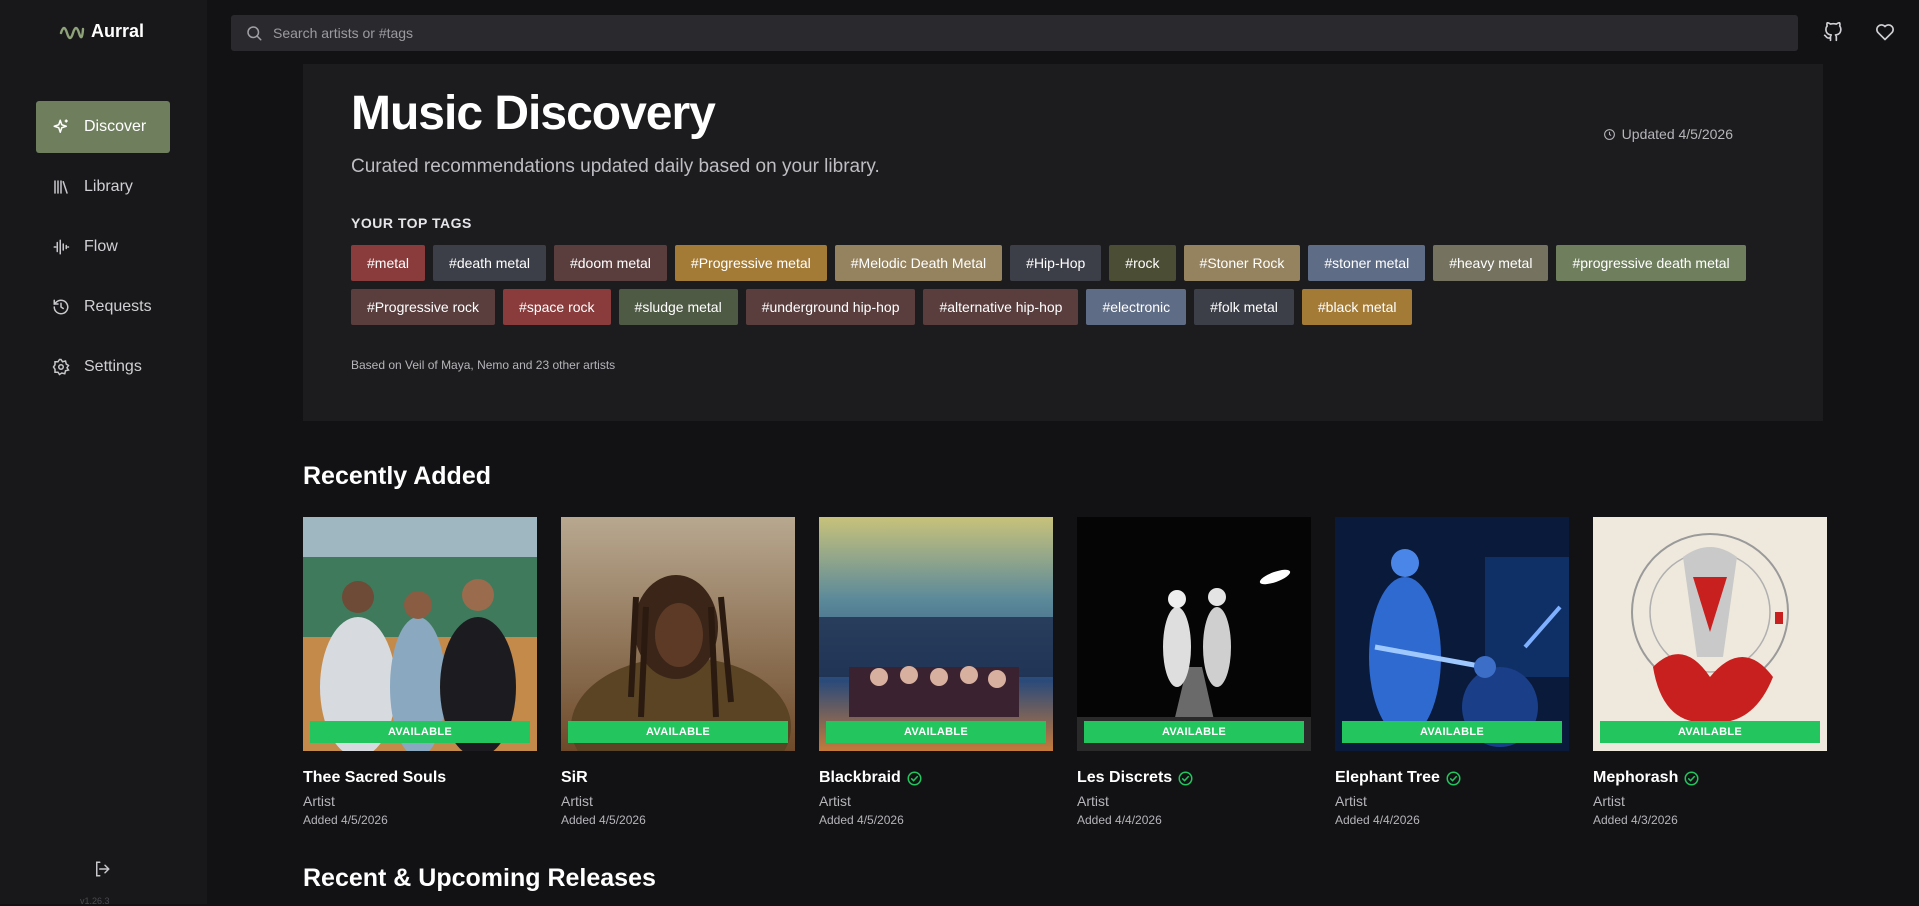 The height and width of the screenshot is (906, 1919). I want to click on tag-chip: #space rock, so click(557, 307).